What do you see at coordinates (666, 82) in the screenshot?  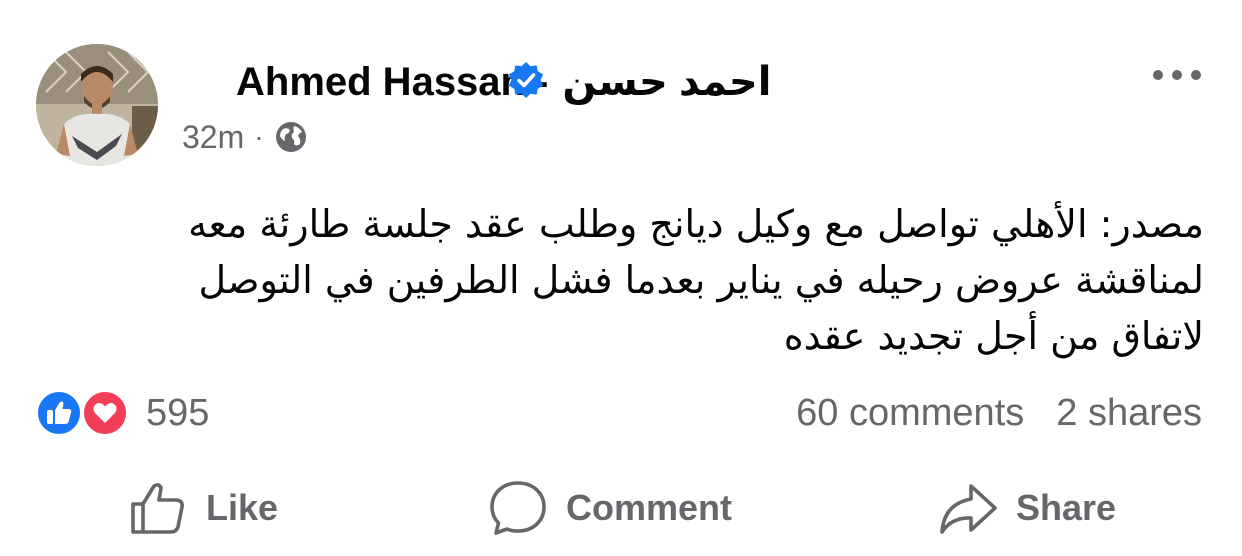 I see `author-name-arabic: احمد حسن` at bounding box center [666, 82].